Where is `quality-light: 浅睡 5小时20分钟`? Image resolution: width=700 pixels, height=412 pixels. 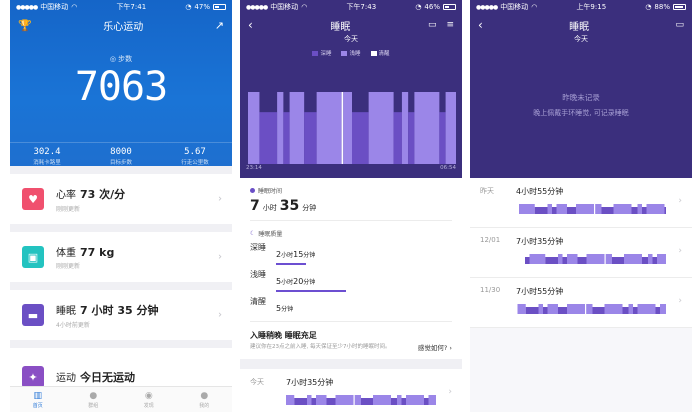
quality-light: 浅睡 5小时20分钟 is located at coordinates (351, 280).